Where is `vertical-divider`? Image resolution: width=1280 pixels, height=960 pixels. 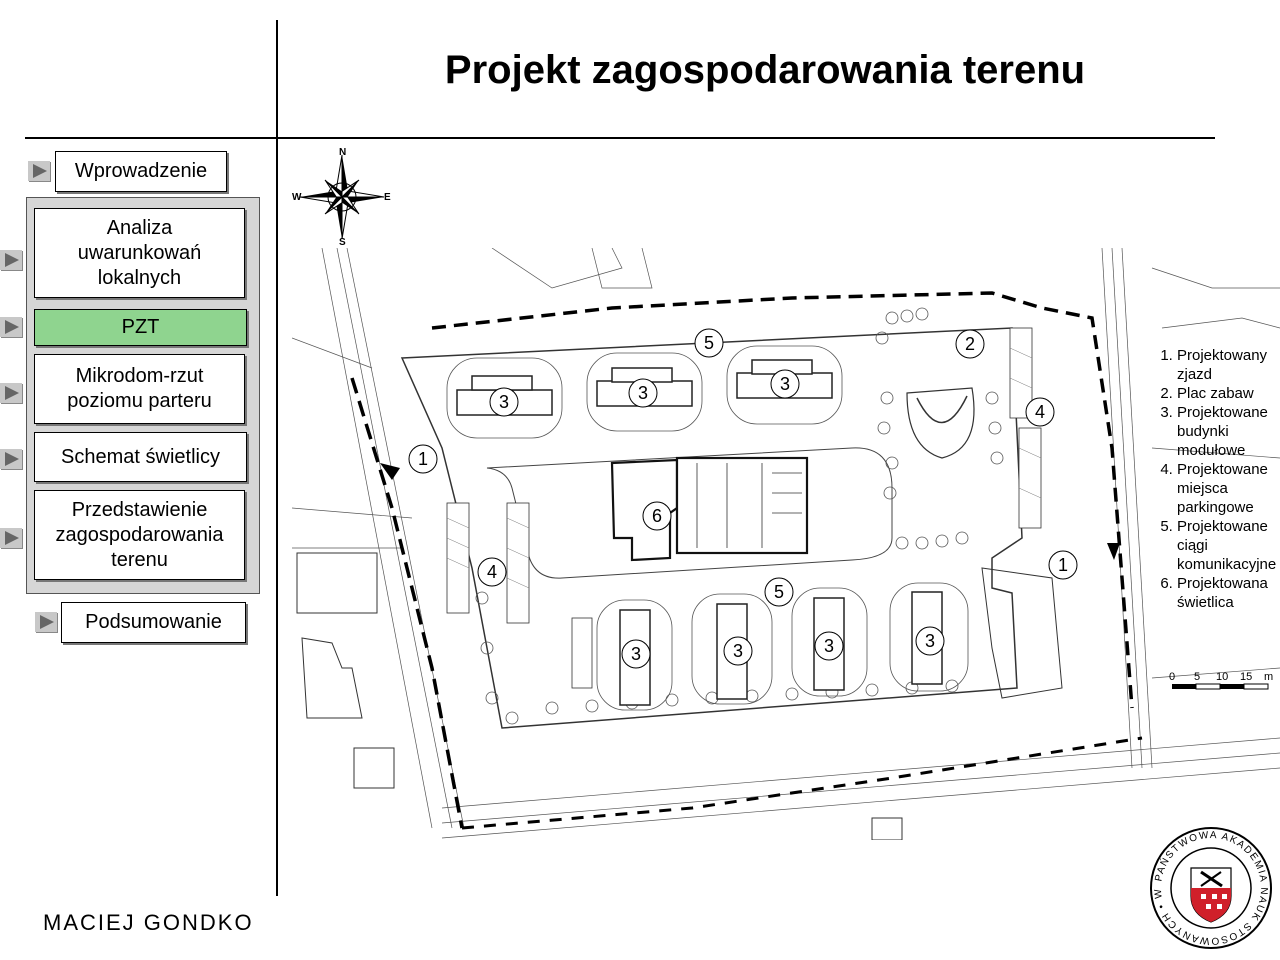
vertical-divider is located at coordinates (277, 458).